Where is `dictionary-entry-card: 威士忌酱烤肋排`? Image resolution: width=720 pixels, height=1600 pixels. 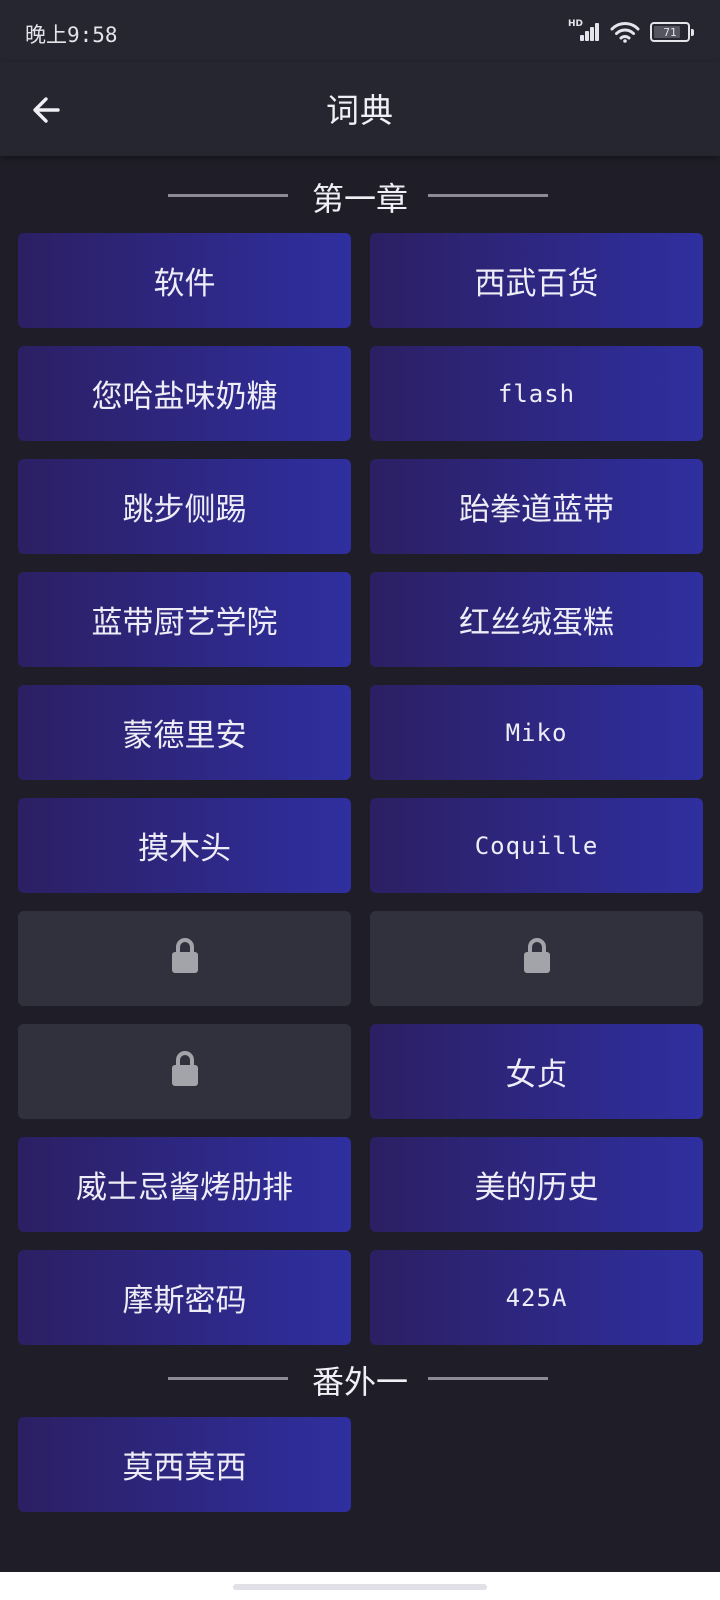
dictionary-entry-card: 威士忌酱烤肋排 is located at coordinates (184, 1184).